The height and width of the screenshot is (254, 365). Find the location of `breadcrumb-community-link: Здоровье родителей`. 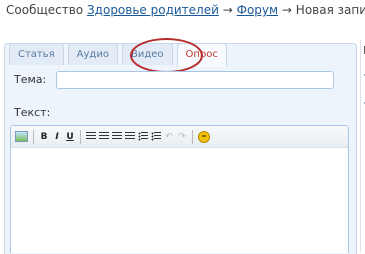

breadcrumb-community-link: Здоровье родителей is located at coordinates (153, 10).